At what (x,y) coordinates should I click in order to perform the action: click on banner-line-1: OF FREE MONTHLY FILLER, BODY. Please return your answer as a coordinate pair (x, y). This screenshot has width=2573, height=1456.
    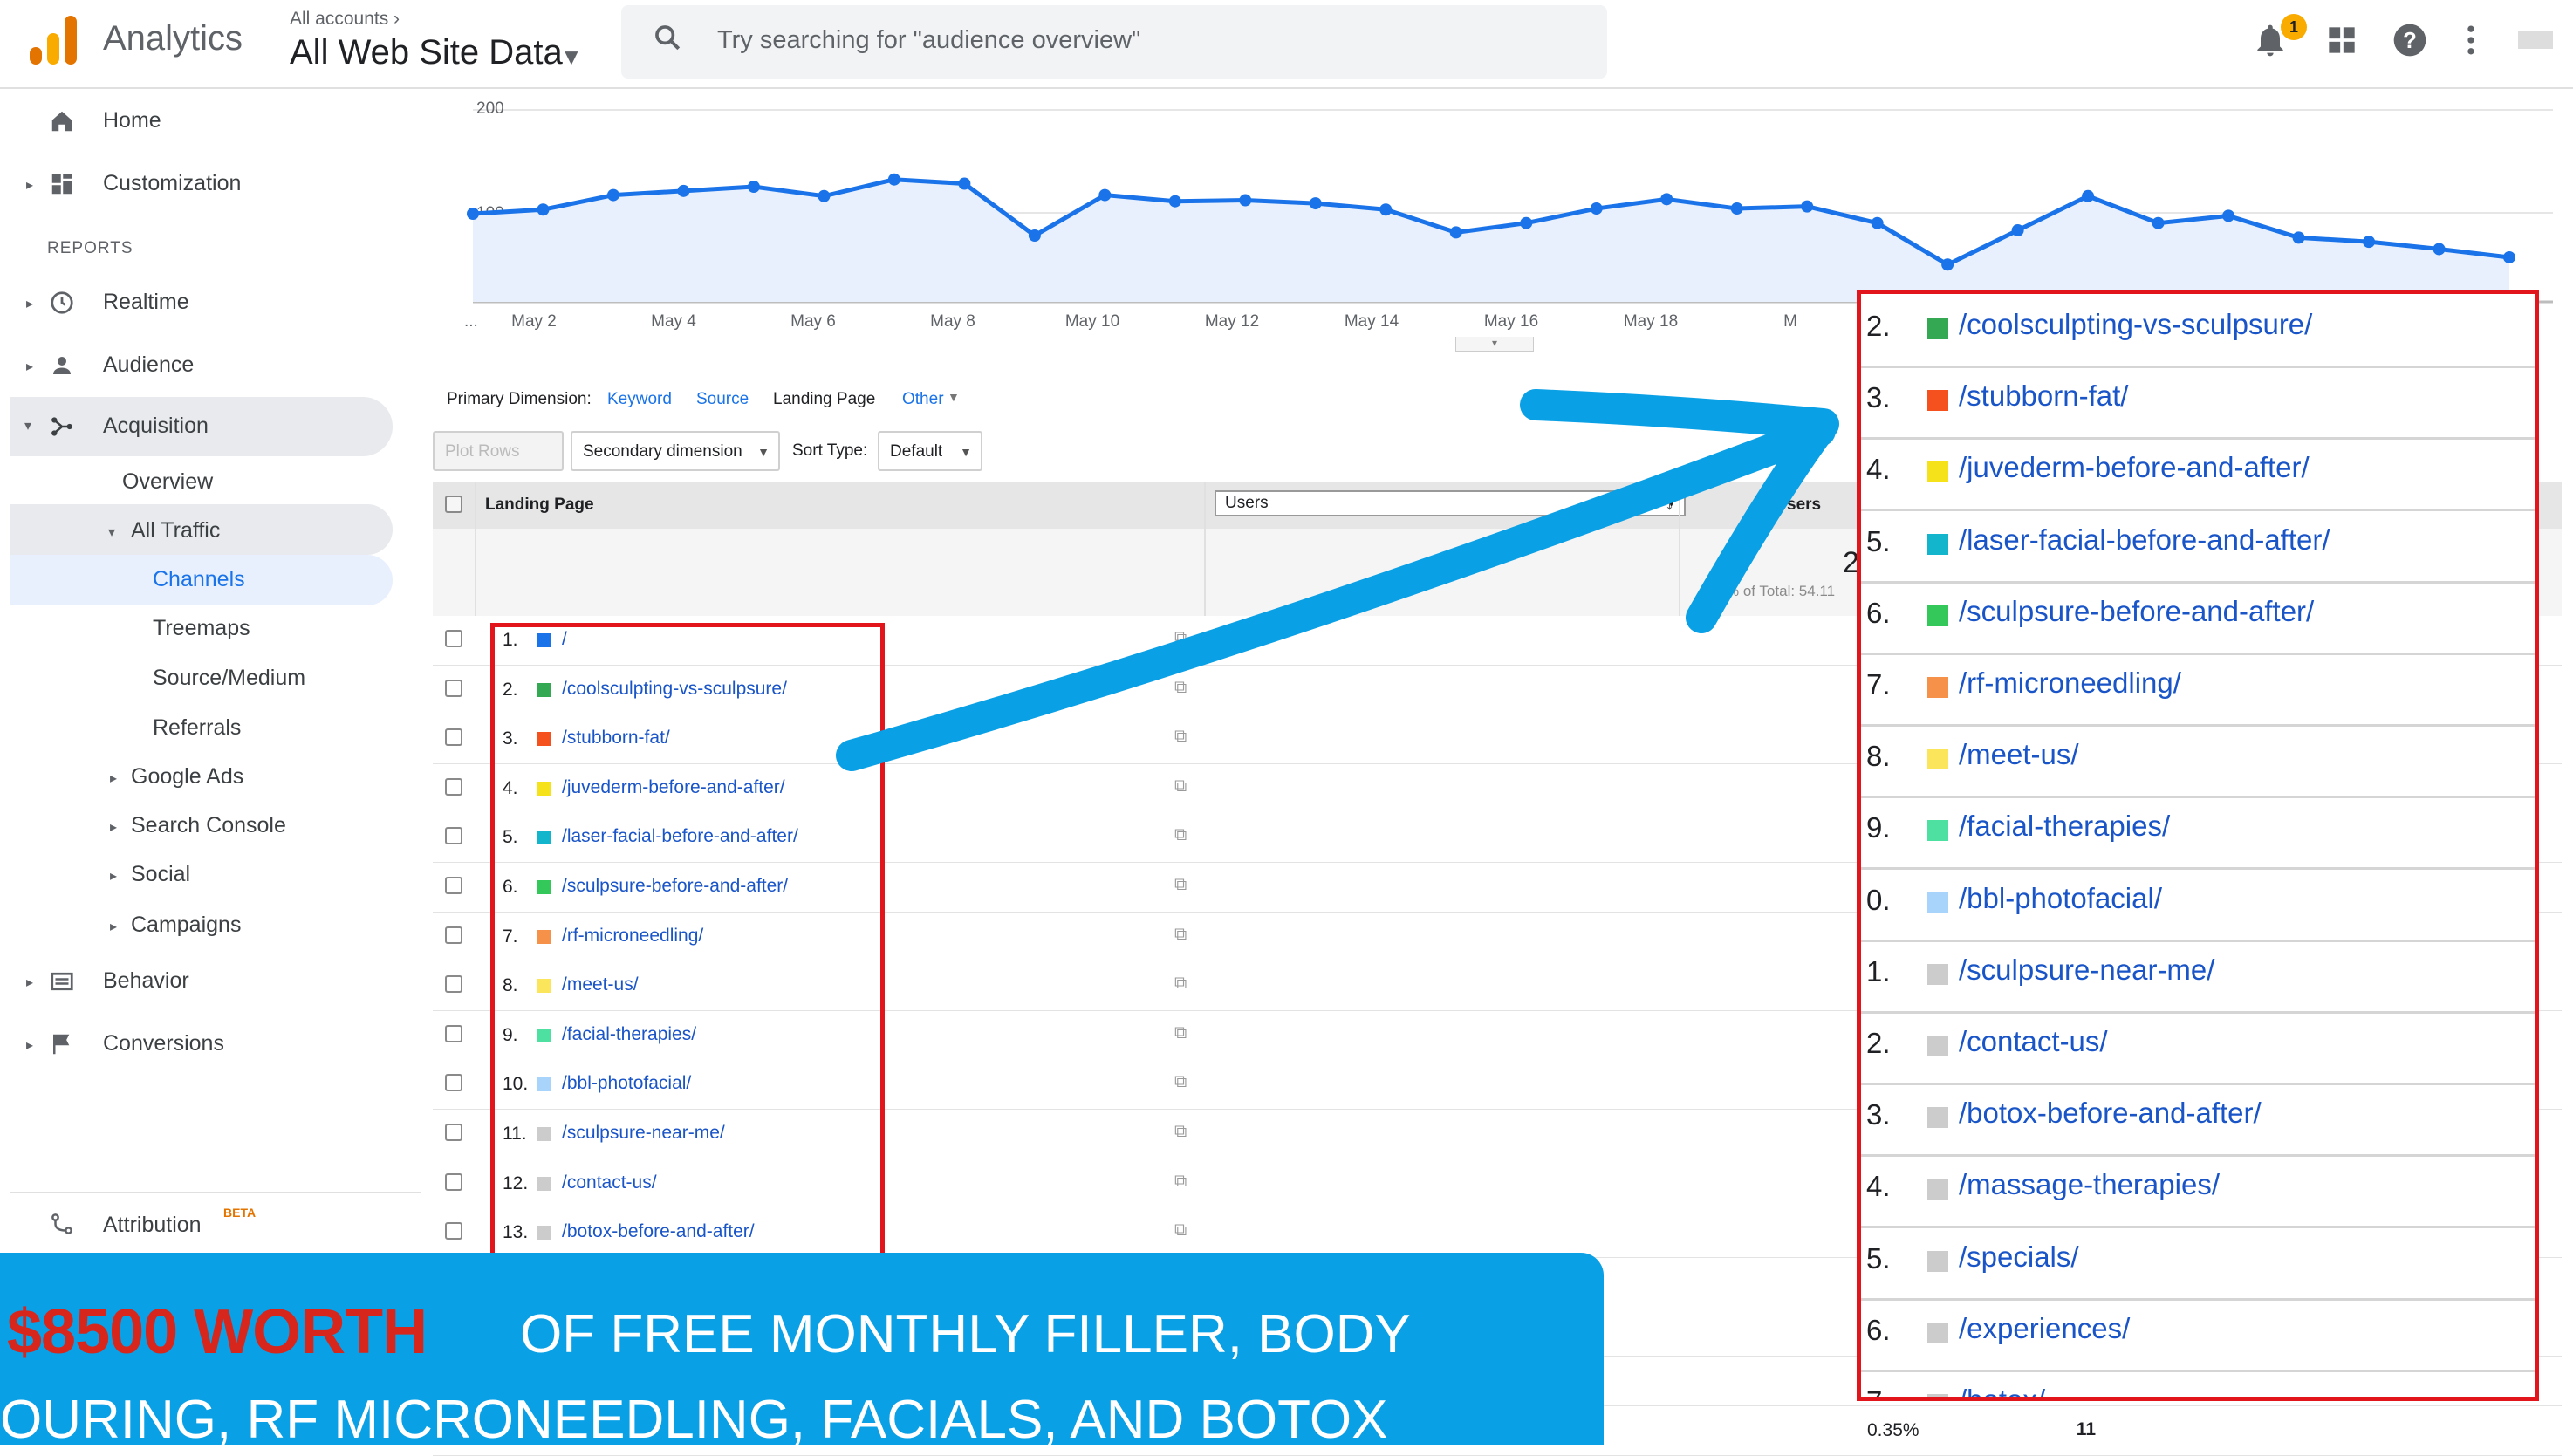
    Looking at the image, I should click on (965, 1334).